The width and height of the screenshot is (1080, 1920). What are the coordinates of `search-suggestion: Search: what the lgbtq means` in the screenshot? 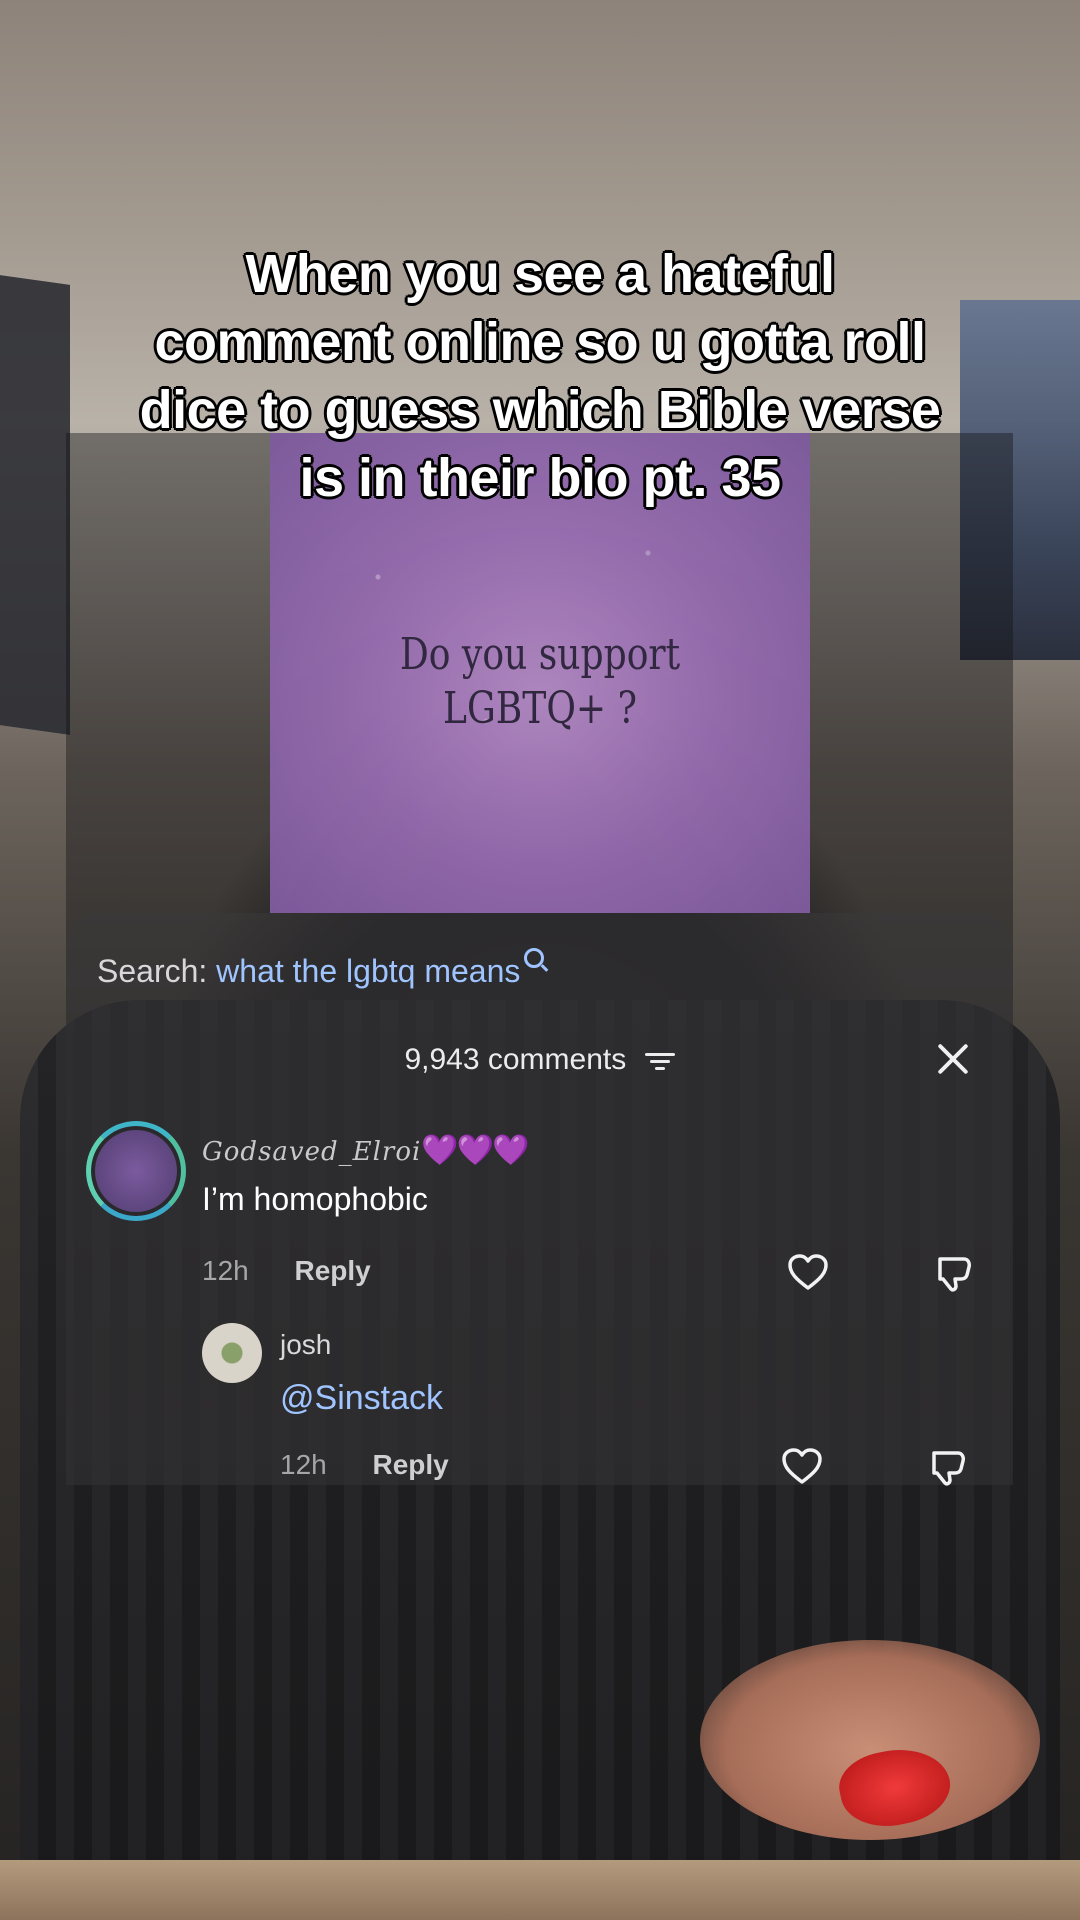 It's located at (321, 969).